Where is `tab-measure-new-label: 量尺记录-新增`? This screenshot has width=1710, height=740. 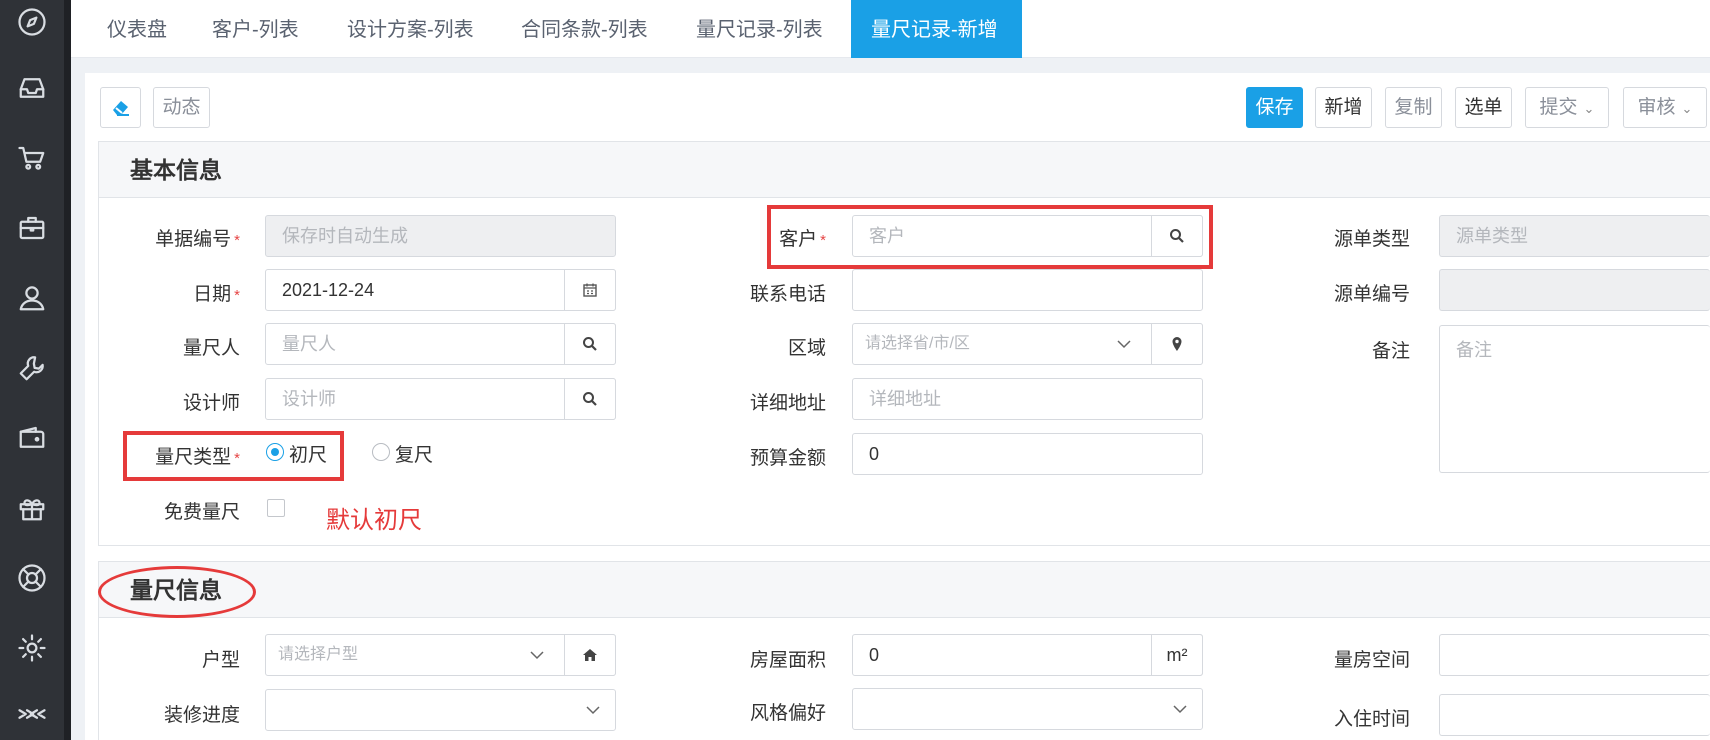 tab-measure-new-label: 量尺记录-新增 is located at coordinates (934, 30).